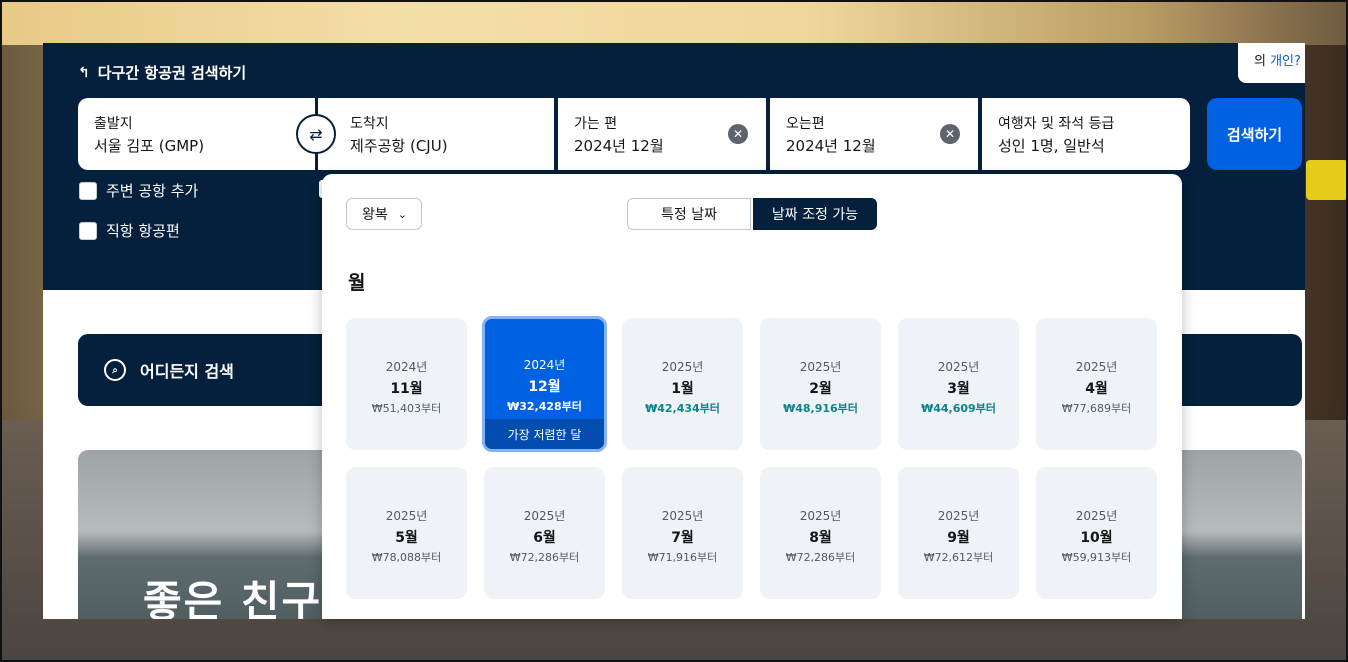  Describe the element at coordinates (1096, 538) in the screenshot. I see `month-name: 10월` at that location.